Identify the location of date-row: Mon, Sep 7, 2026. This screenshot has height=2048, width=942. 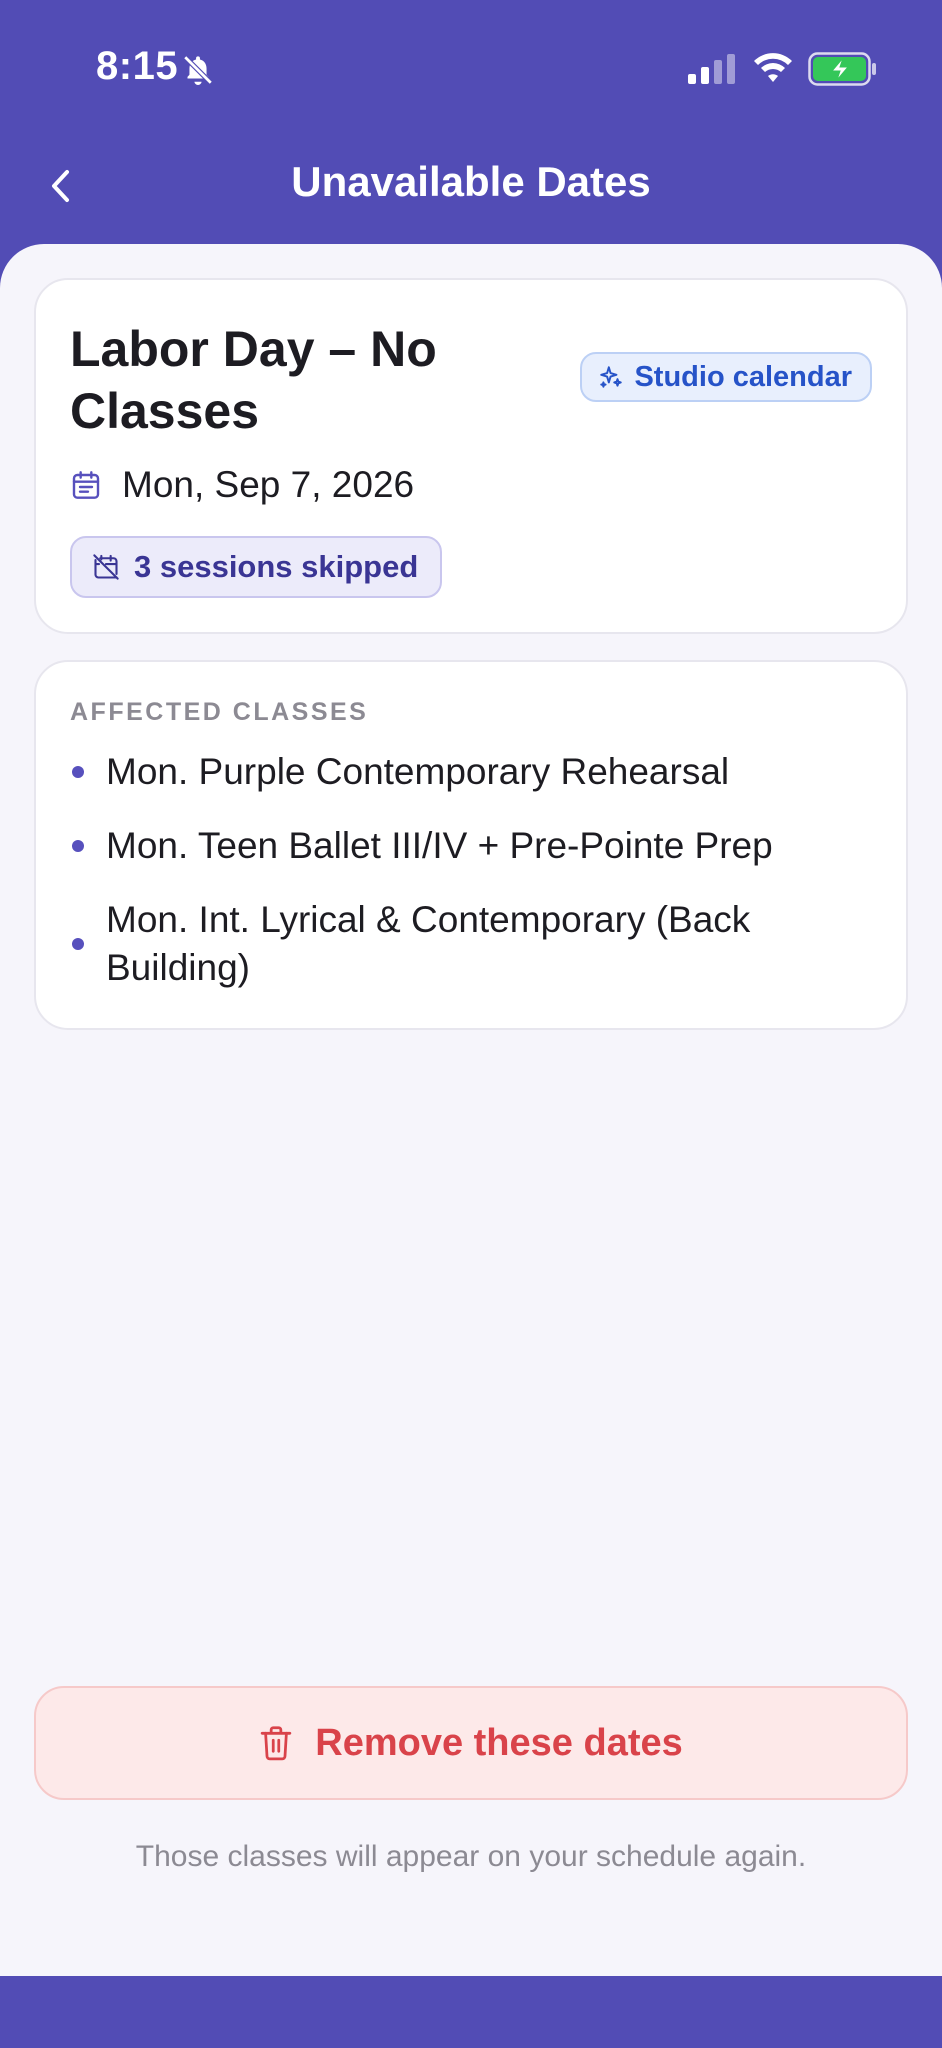
(242, 485).